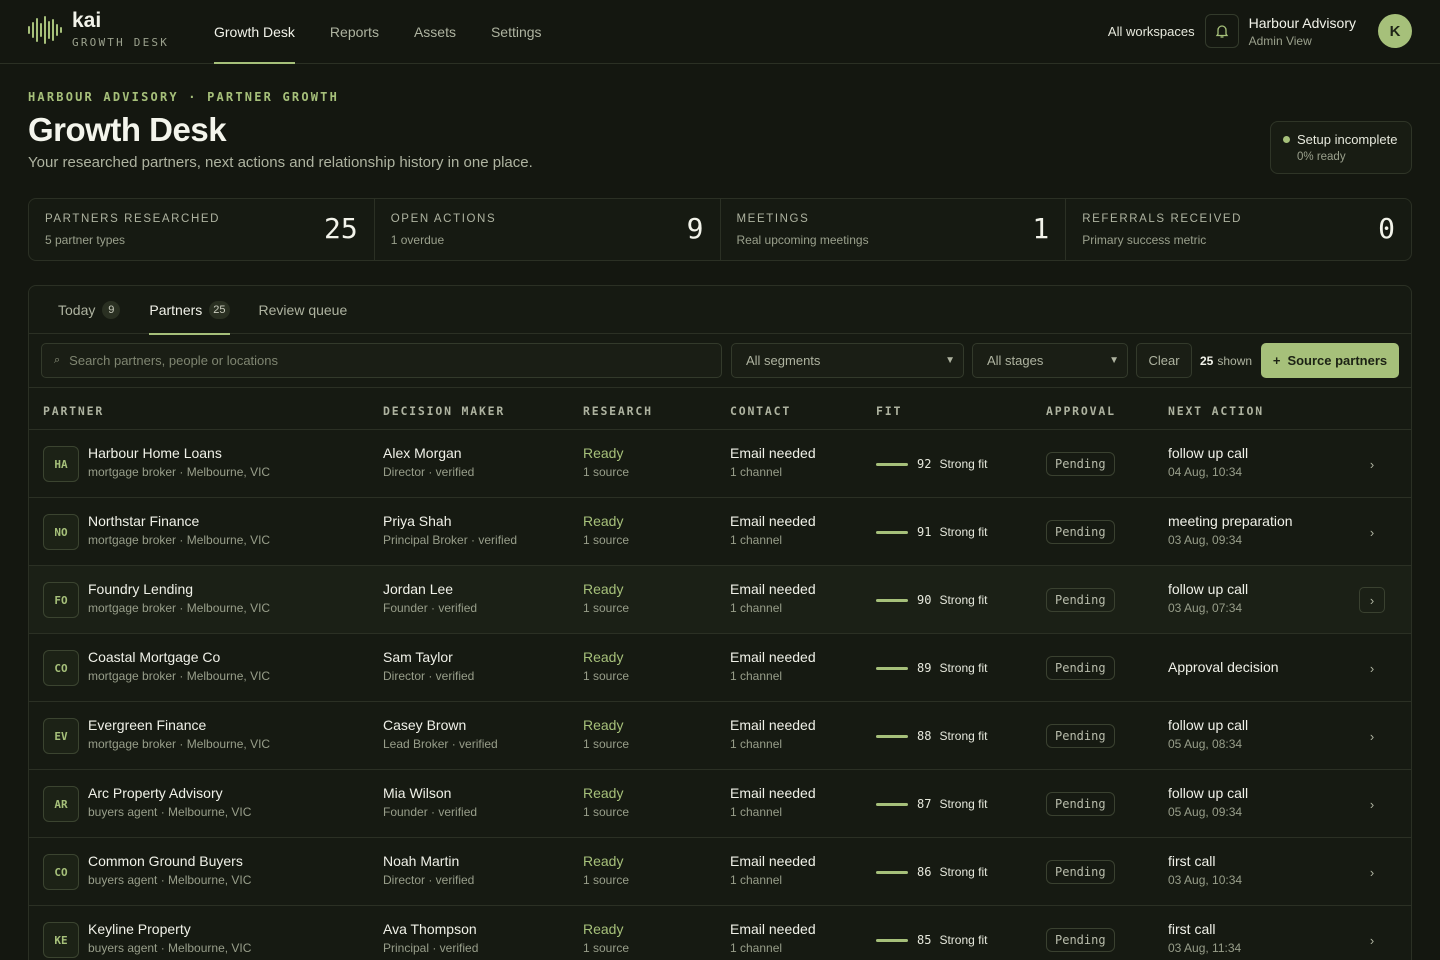 The image size is (1440, 960). What do you see at coordinates (802, 240) in the screenshot?
I see `stat-sub: Real upcoming meetings` at bounding box center [802, 240].